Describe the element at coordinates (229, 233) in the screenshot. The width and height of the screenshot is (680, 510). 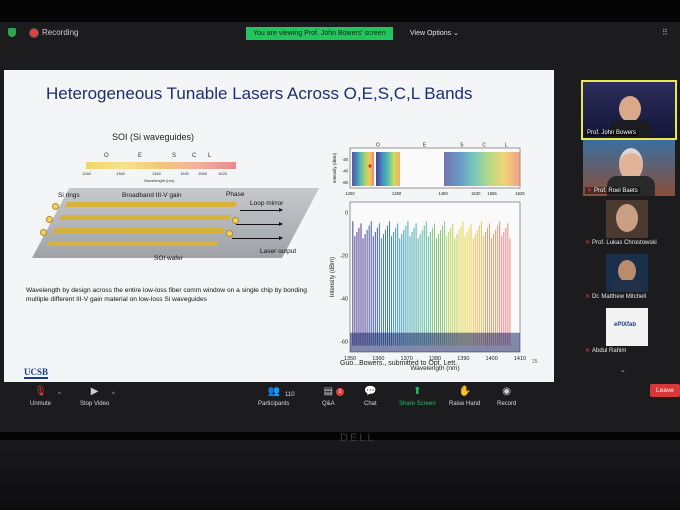
I see `loop-mirror-ring` at that location.